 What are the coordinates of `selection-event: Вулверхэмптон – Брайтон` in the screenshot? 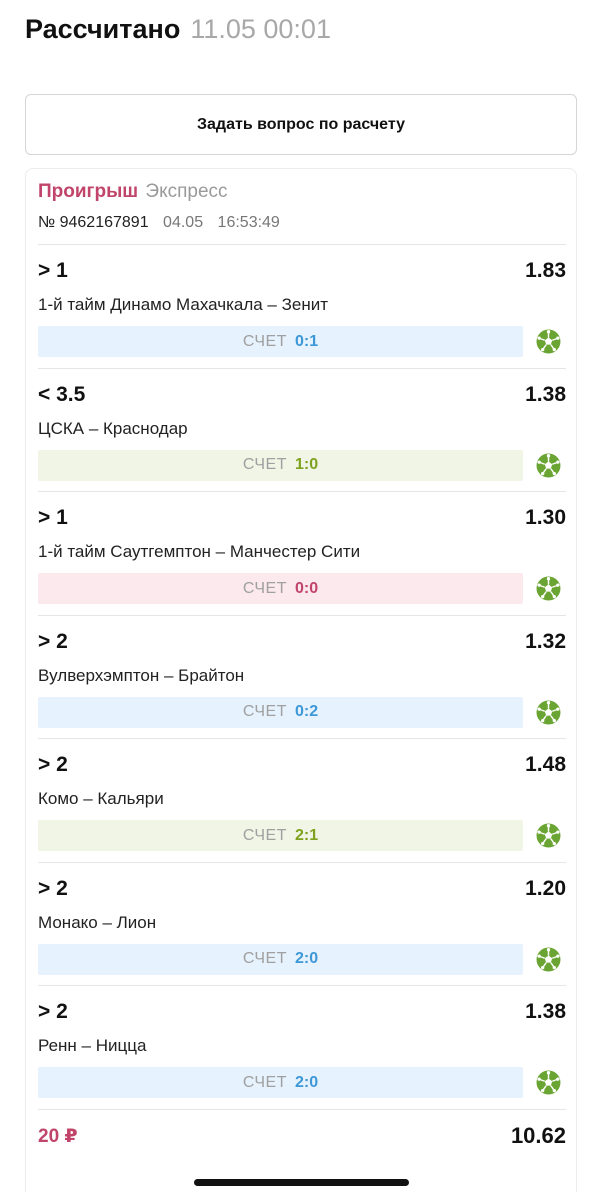 It's located at (141, 675).